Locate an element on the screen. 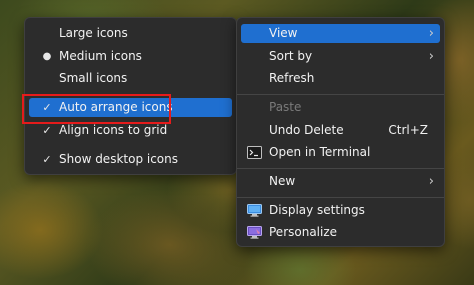 The width and height of the screenshot is (474, 285). menu-item-label: Personalize is located at coordinates (303, 232).